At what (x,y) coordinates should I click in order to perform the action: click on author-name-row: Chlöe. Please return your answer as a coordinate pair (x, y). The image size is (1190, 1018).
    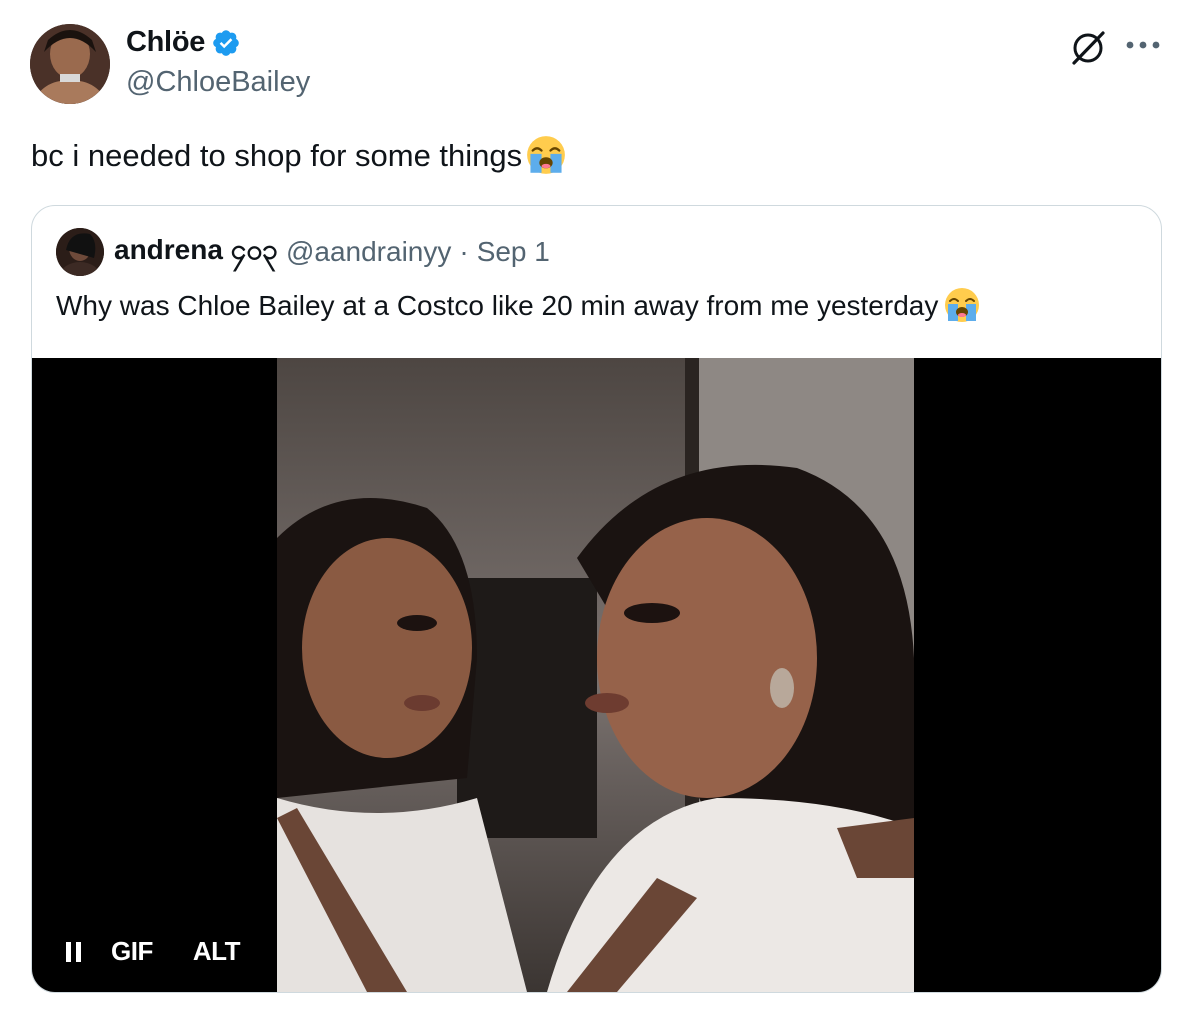
    Looking at the image, I should click on (183, 42).